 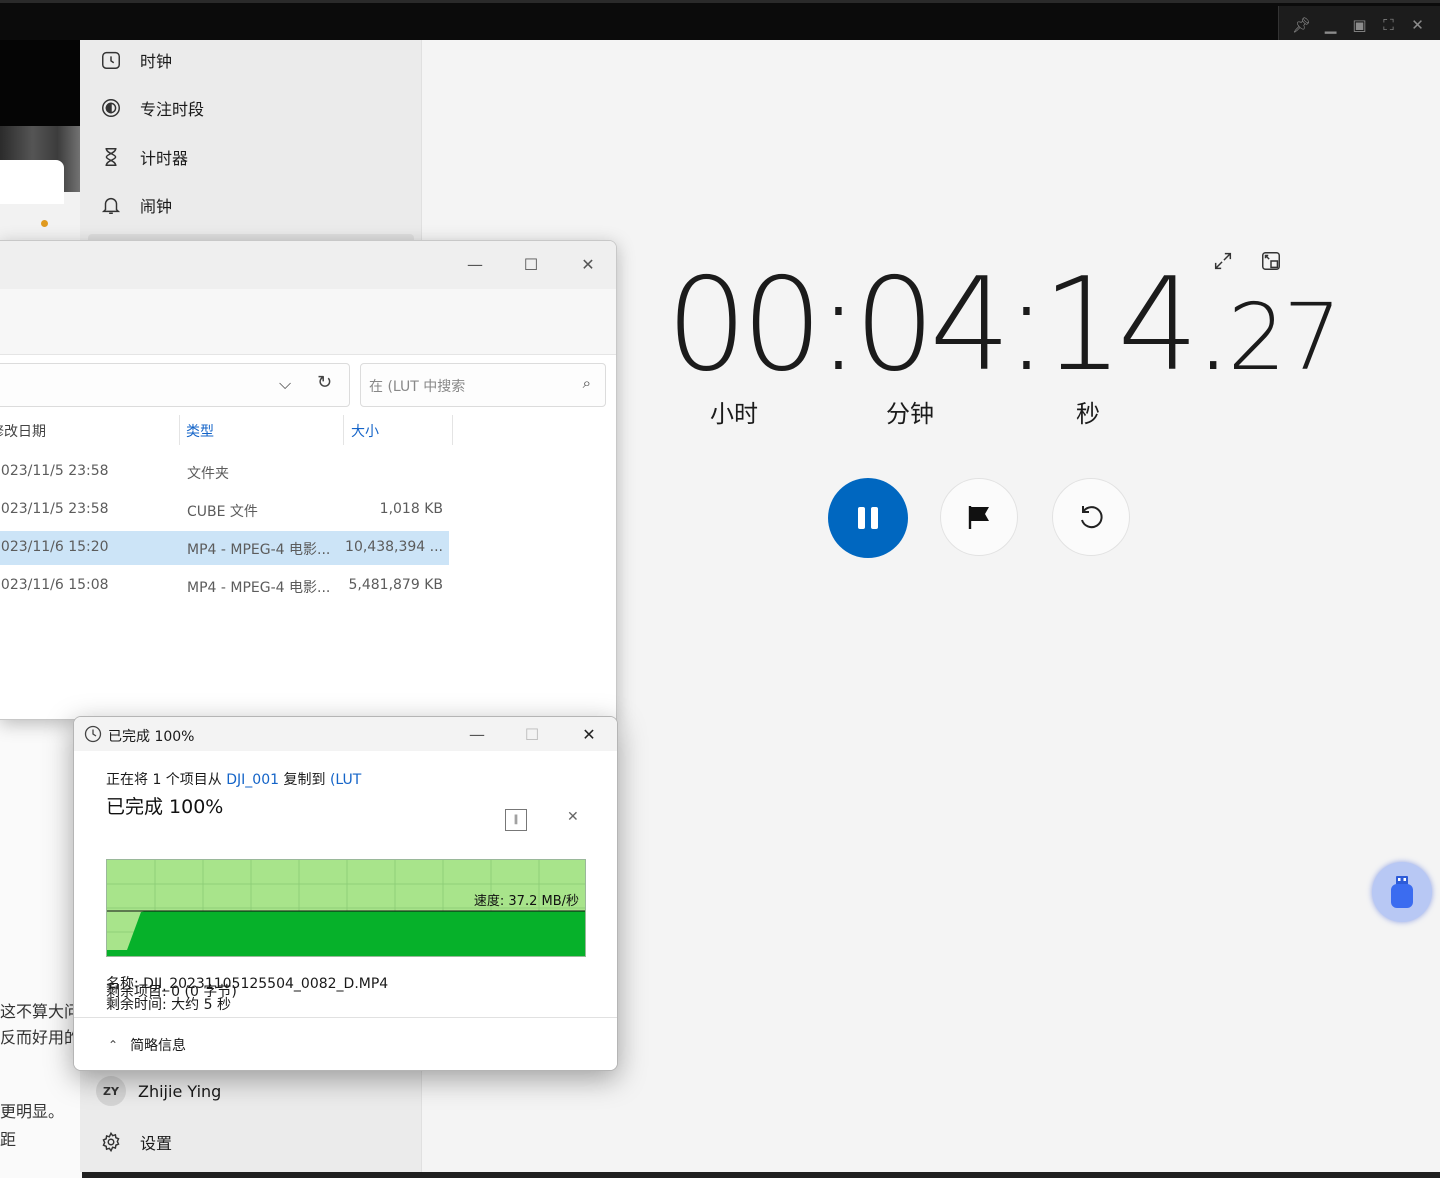 I want to click on user-name: Zhijie Ying, so click(x=180, y=1091).